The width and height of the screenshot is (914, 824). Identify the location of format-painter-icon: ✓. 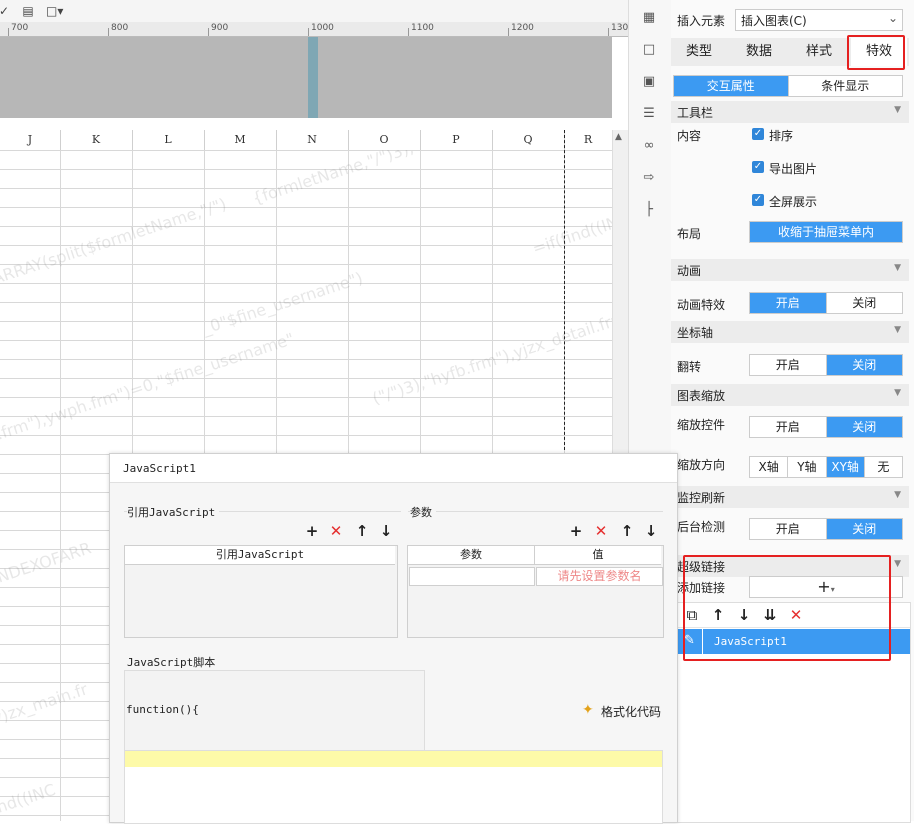
(6, 11).